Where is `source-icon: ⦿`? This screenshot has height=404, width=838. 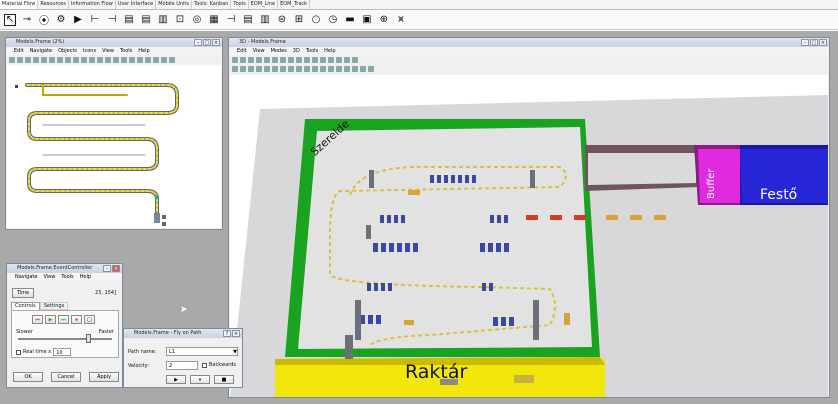 source-icon: ⦿ is located at coordinates (44, 20).